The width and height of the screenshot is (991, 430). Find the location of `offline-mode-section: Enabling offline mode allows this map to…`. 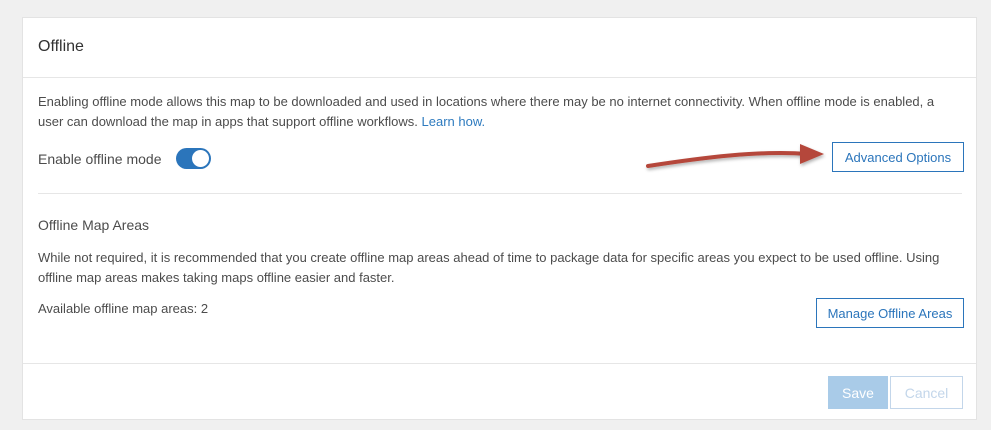

offline-mode-section: Enabling offline mode allows this map to… is located at coordinates (500, 112).